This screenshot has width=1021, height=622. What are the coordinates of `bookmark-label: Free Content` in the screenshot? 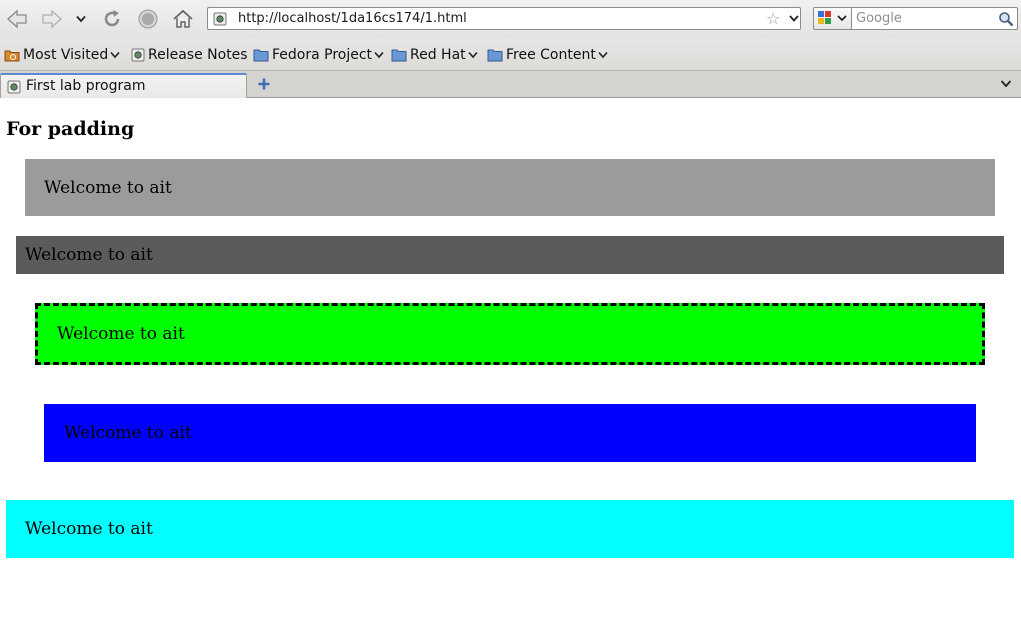 It's located at (551, 55).